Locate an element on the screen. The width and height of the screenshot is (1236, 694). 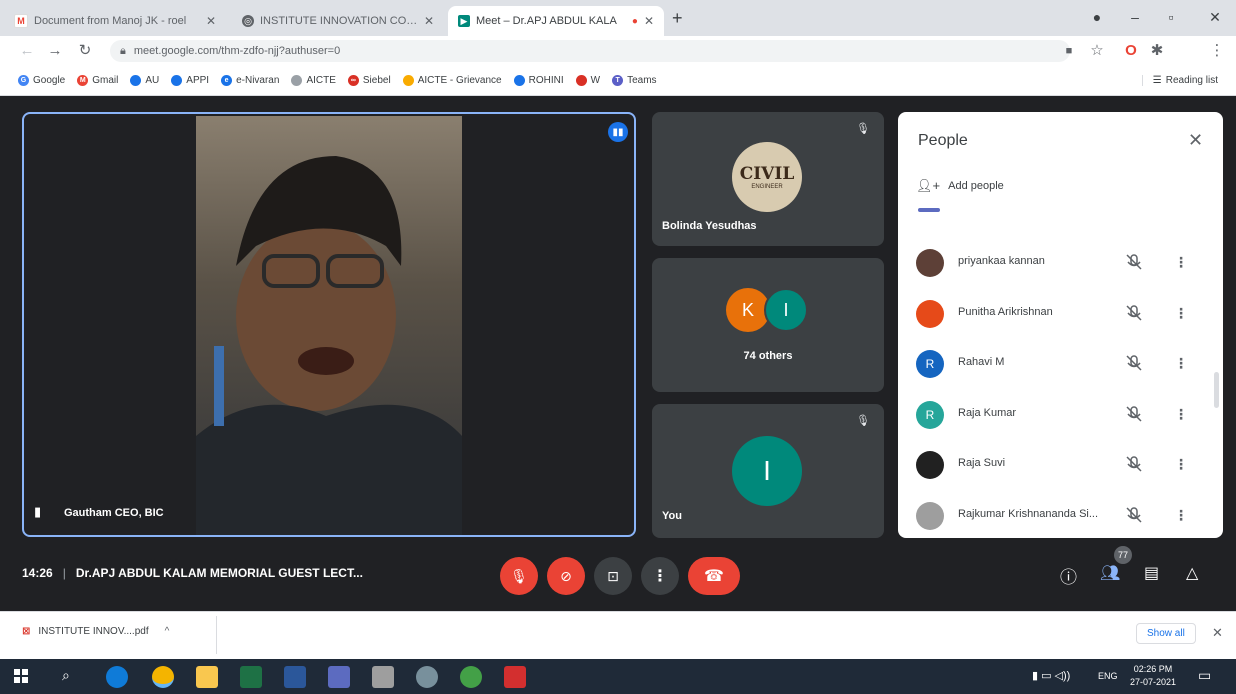
bookmark-appi: APPI is located at coordinates (190, 80).